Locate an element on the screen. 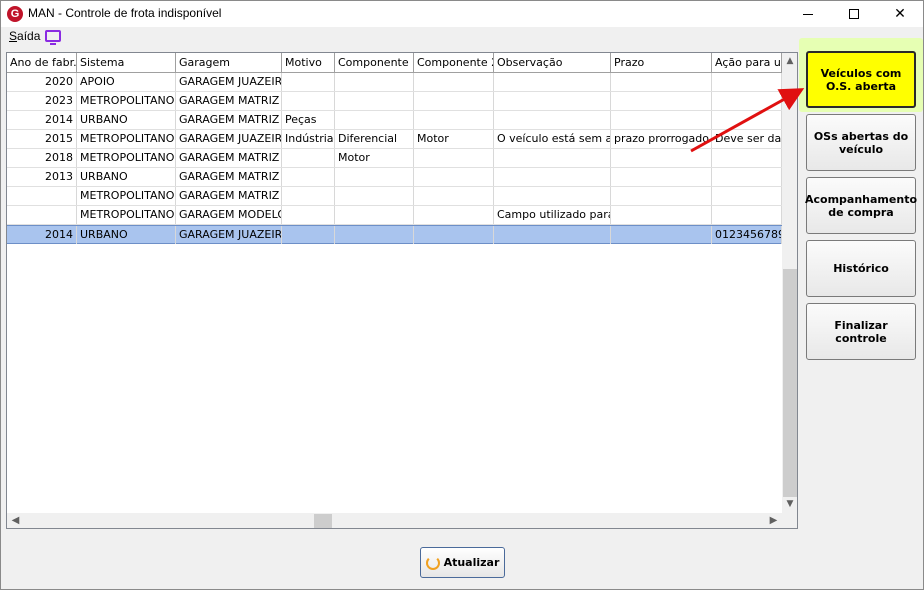 This screenshot has width=924, height=590. scroll-left-icon: ◀ is located at coordinates (15, 520).